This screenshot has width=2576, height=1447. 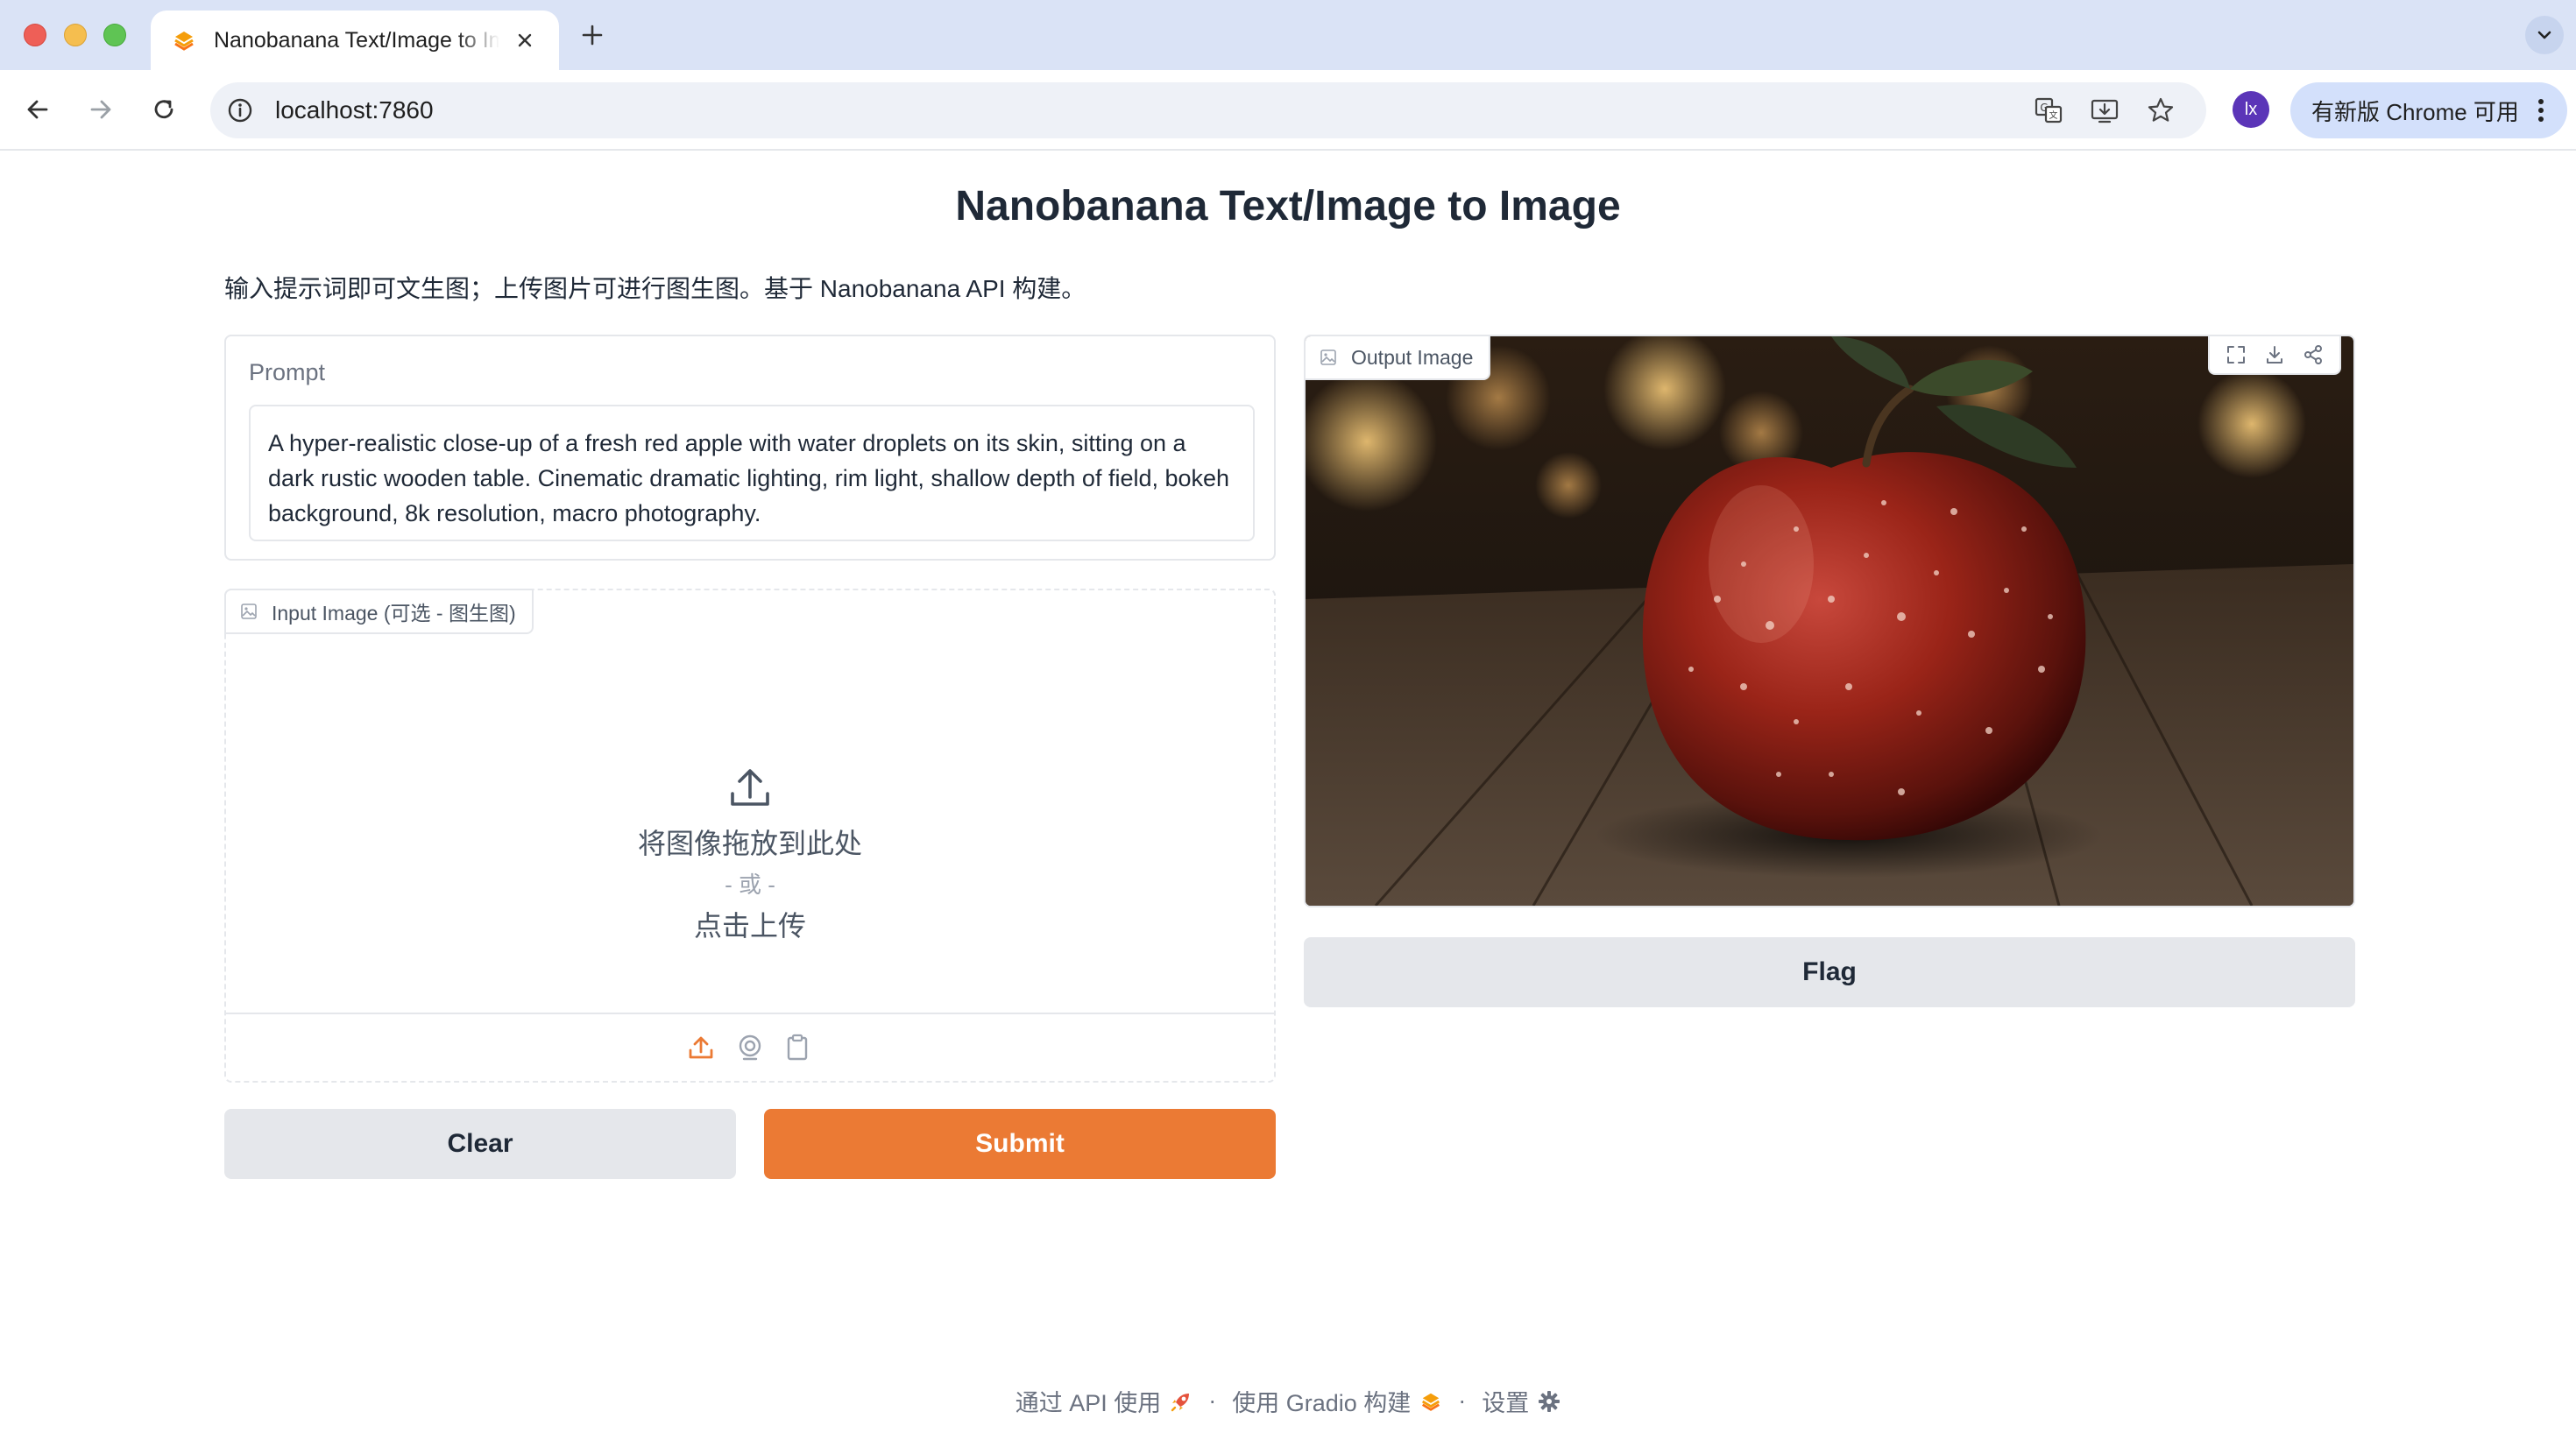 What do you see at coordinates (2053, 115) in the screenshot?
I see `svg-text: 文` at bounding box center [2053, 115].